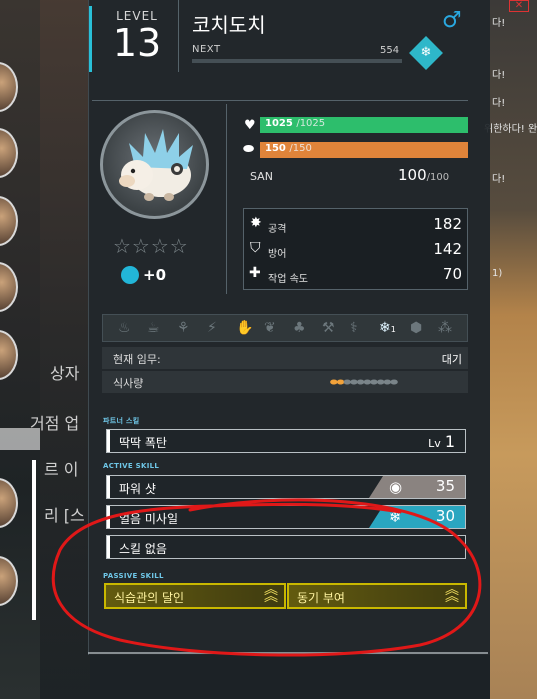  Describe the element at coordinates (452, 20) in the screenshot. I see `male-icon: ♂` at that location.